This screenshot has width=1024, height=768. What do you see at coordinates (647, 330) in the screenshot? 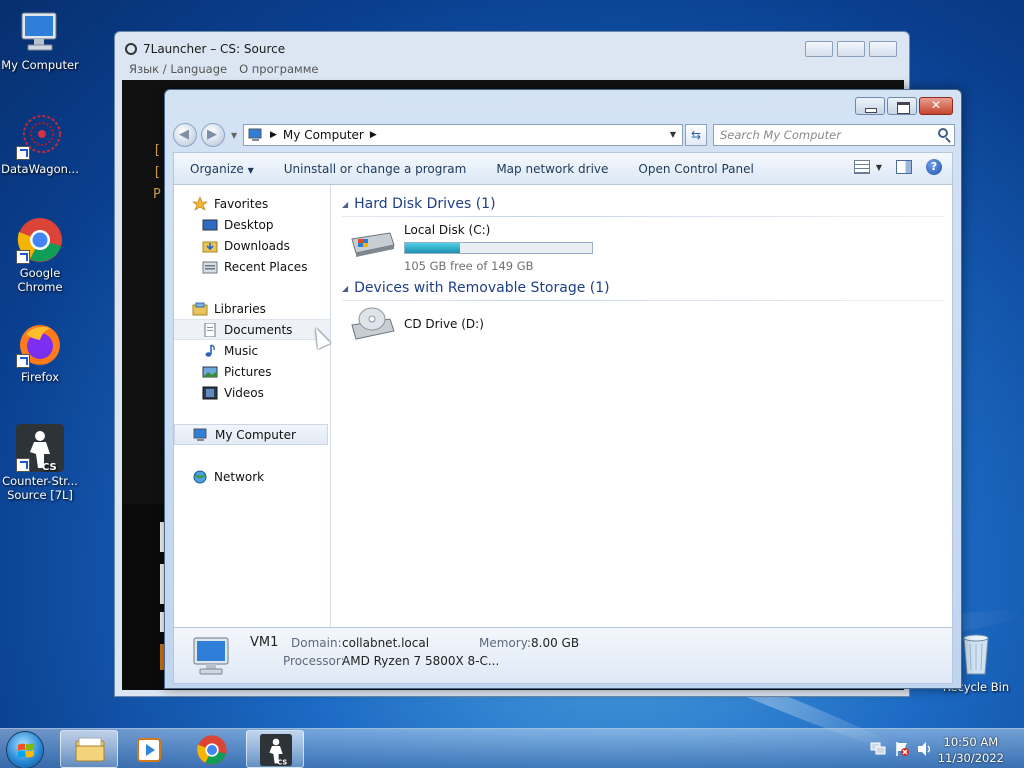
I see `drive-cd-d: CD Drive (D:)` at bounding box center [647, 330].